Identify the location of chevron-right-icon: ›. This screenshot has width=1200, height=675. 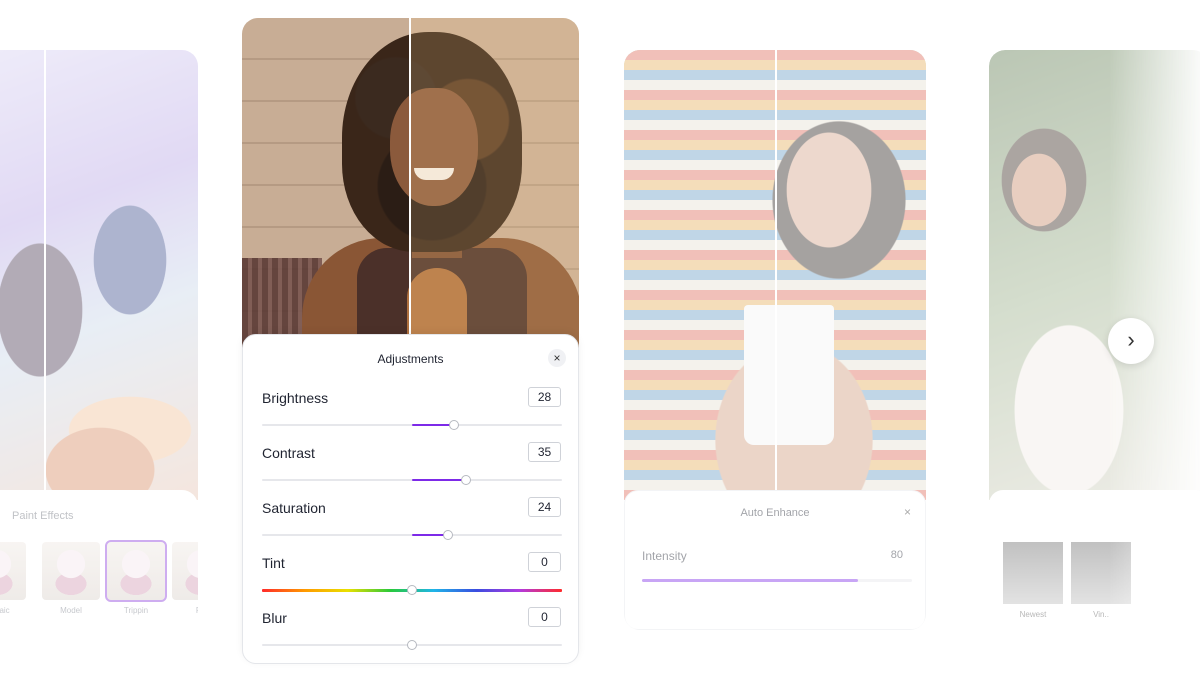
(1131, 339).